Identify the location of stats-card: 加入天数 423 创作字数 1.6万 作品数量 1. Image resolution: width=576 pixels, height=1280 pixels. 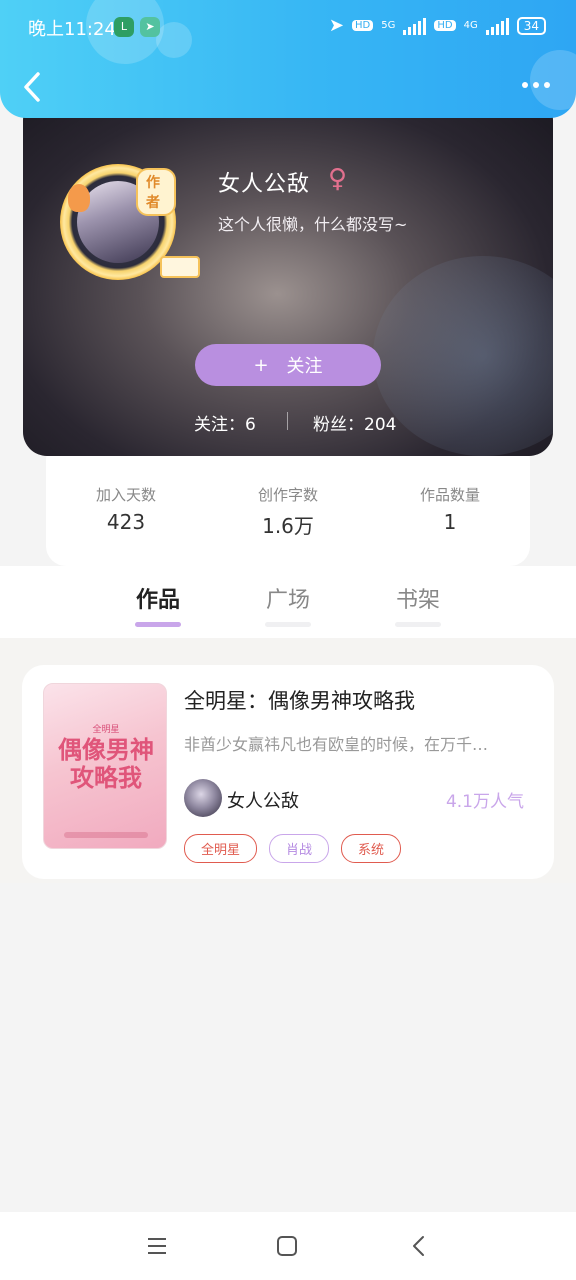
(288, 503).